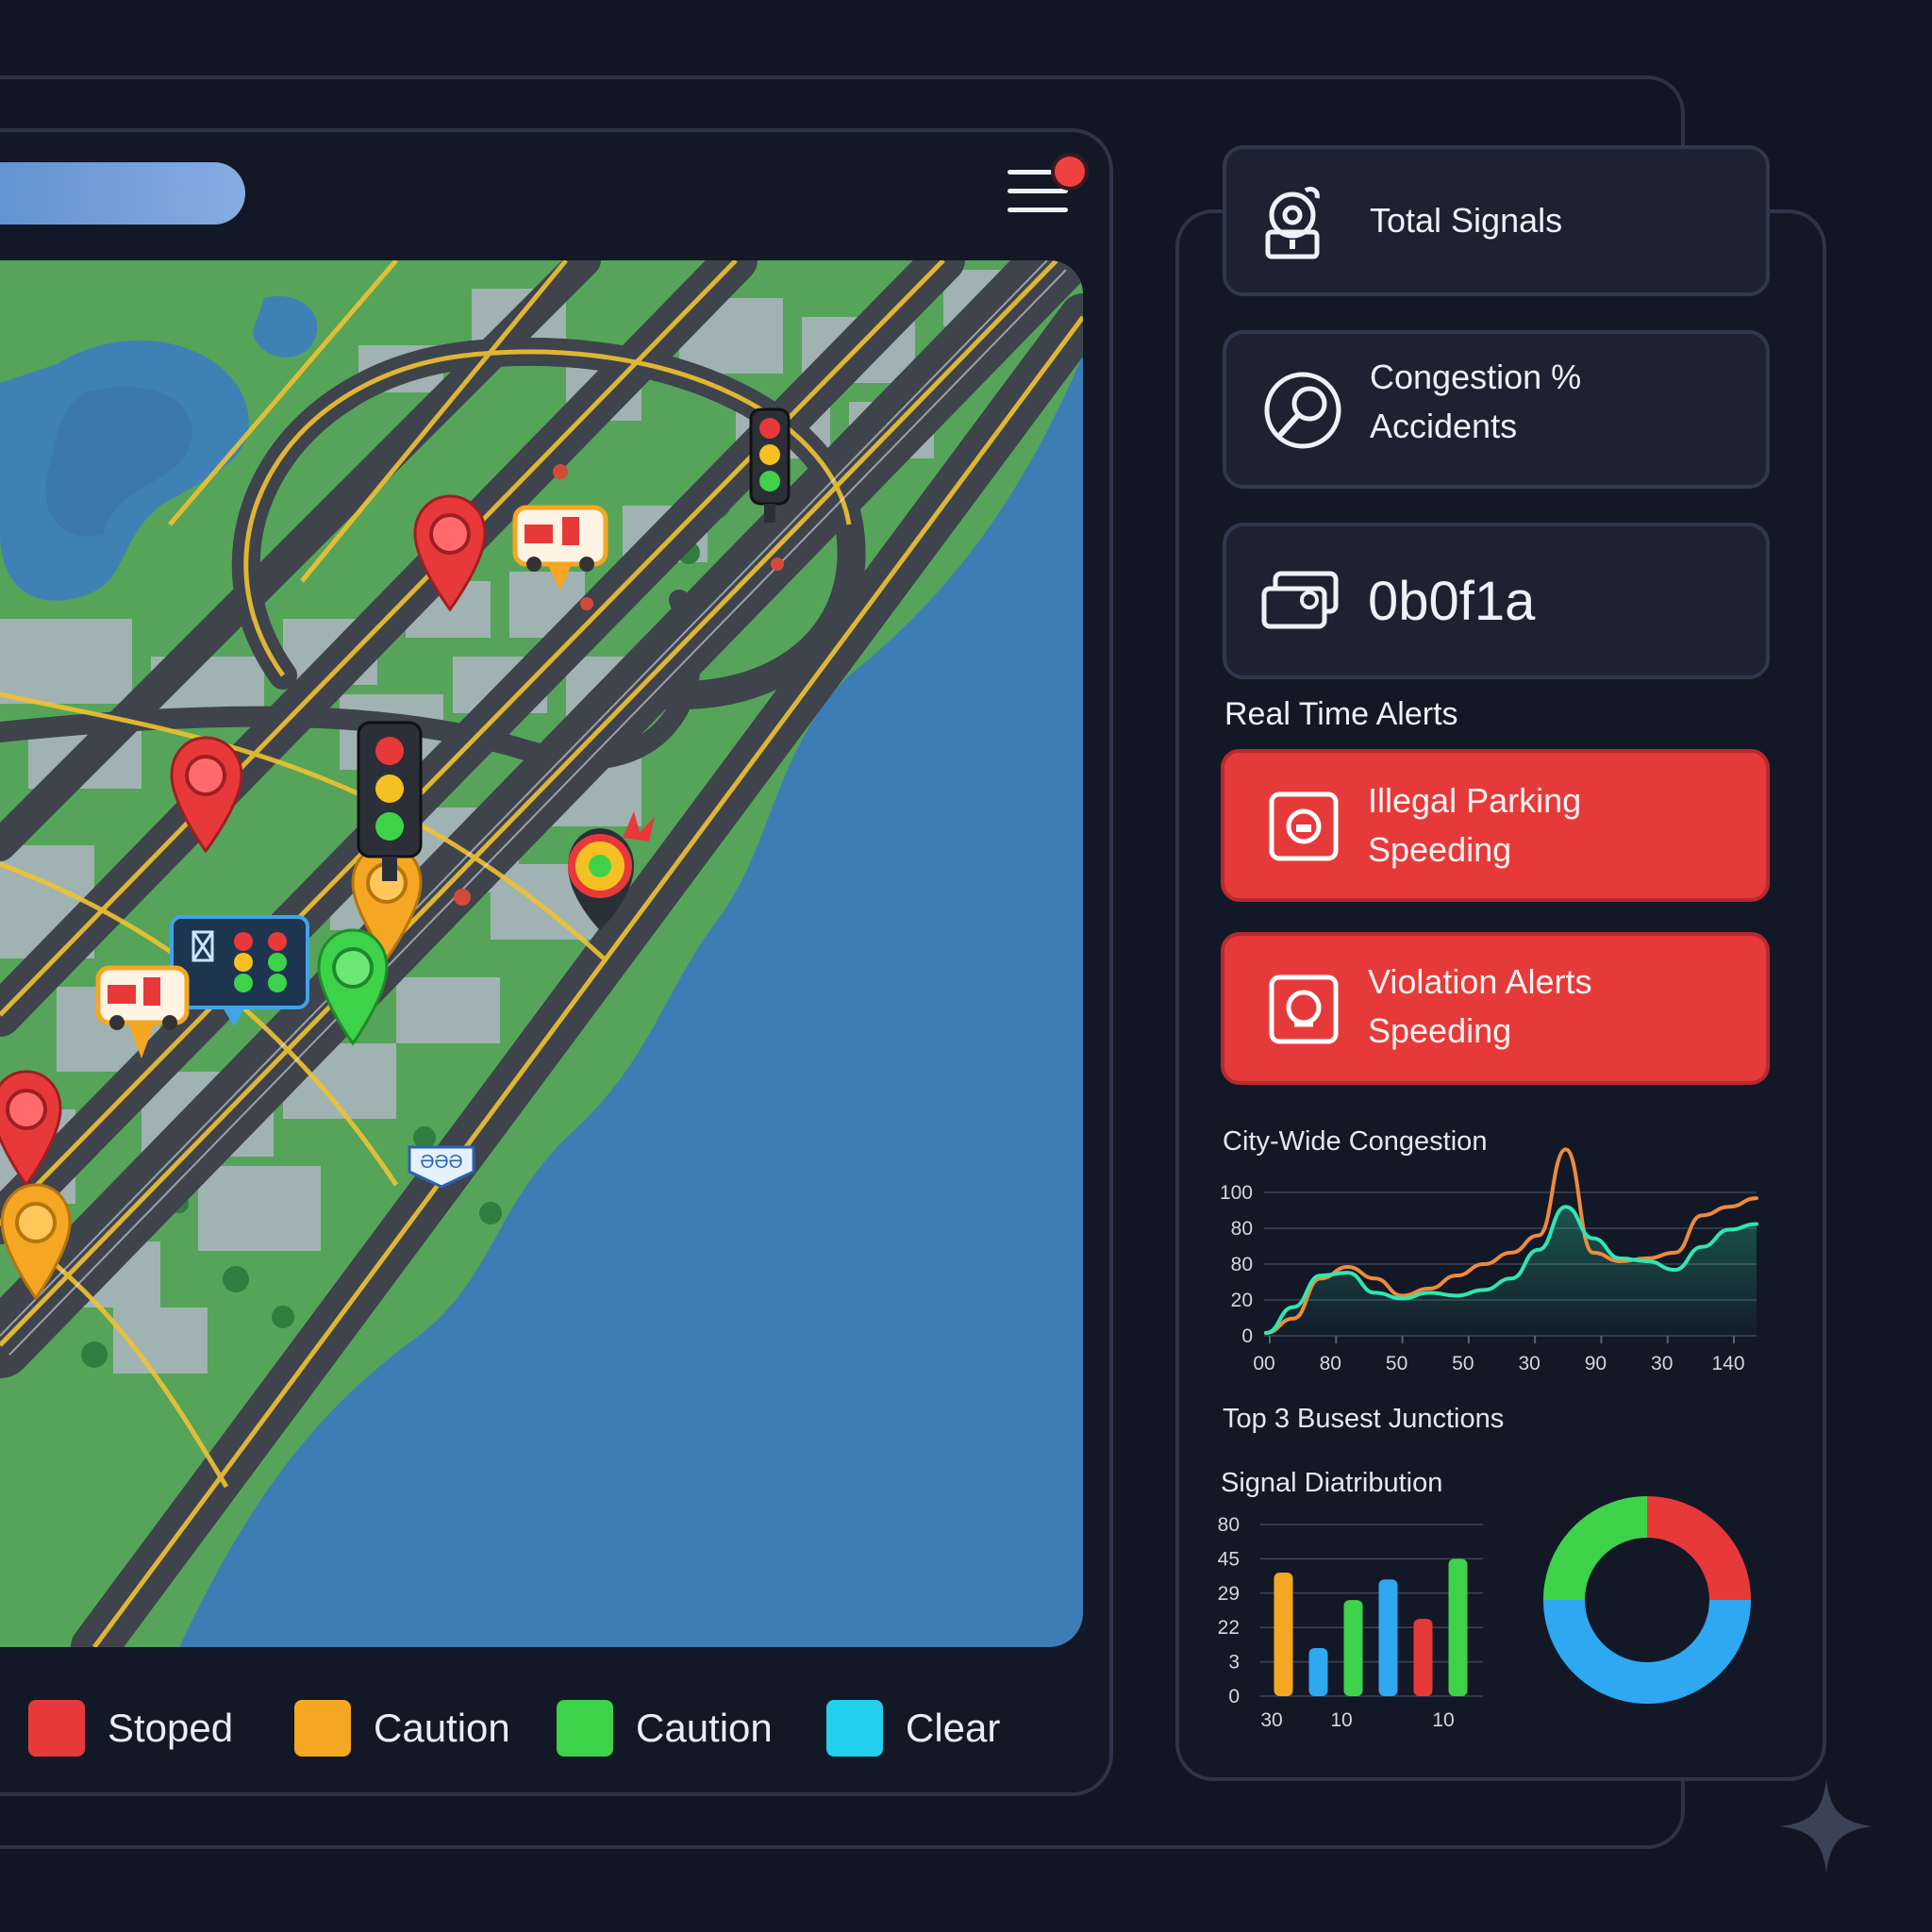 The image size is (1932, 1932). Describe the element at coordinates (1475, 801) in the screenshot. I see `alert-title: Illegal Parking` at that location.